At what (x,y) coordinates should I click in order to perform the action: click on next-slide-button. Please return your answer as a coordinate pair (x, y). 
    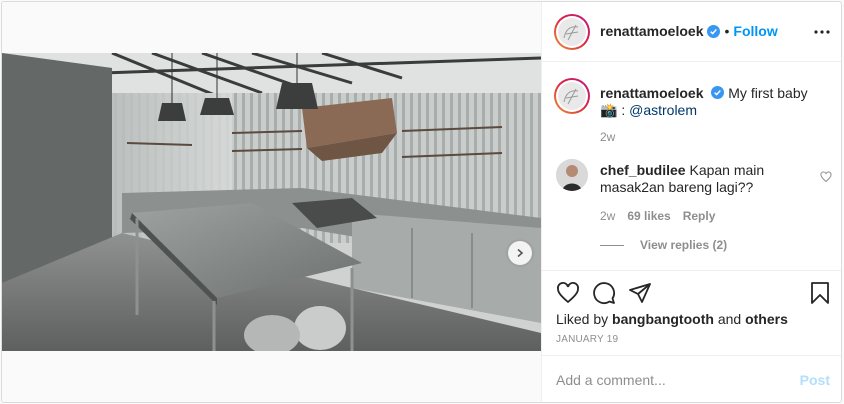
    Looking at the image, I should click on (520, 253).